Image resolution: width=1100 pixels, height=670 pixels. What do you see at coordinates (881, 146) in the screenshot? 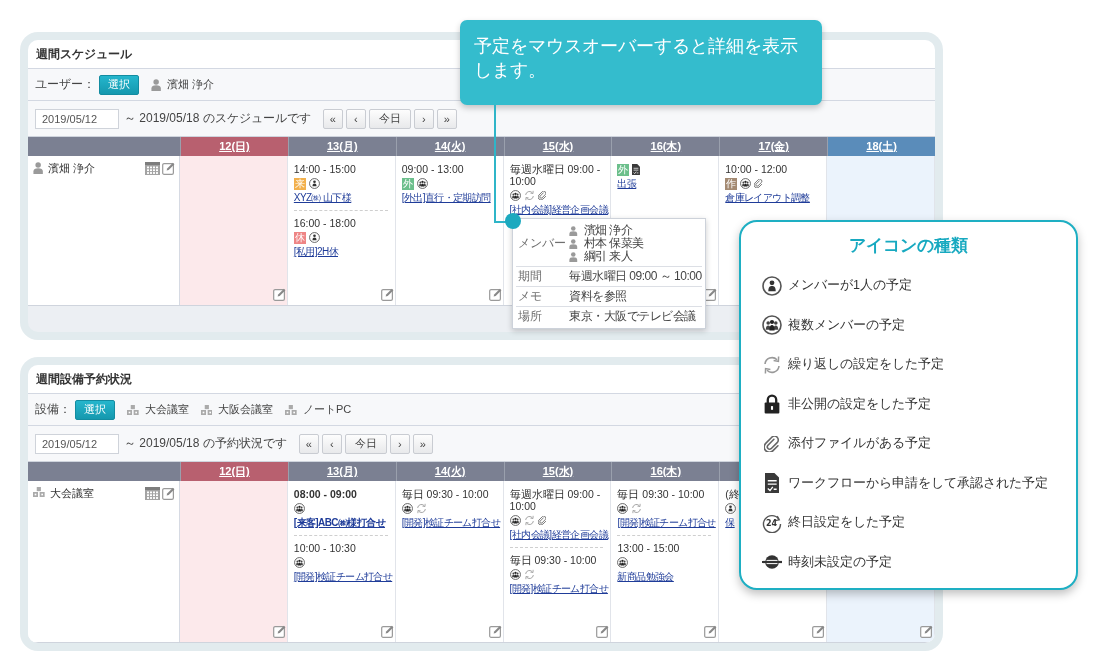
I see `day-header: 18(土)` at bounding box center [881, 146].